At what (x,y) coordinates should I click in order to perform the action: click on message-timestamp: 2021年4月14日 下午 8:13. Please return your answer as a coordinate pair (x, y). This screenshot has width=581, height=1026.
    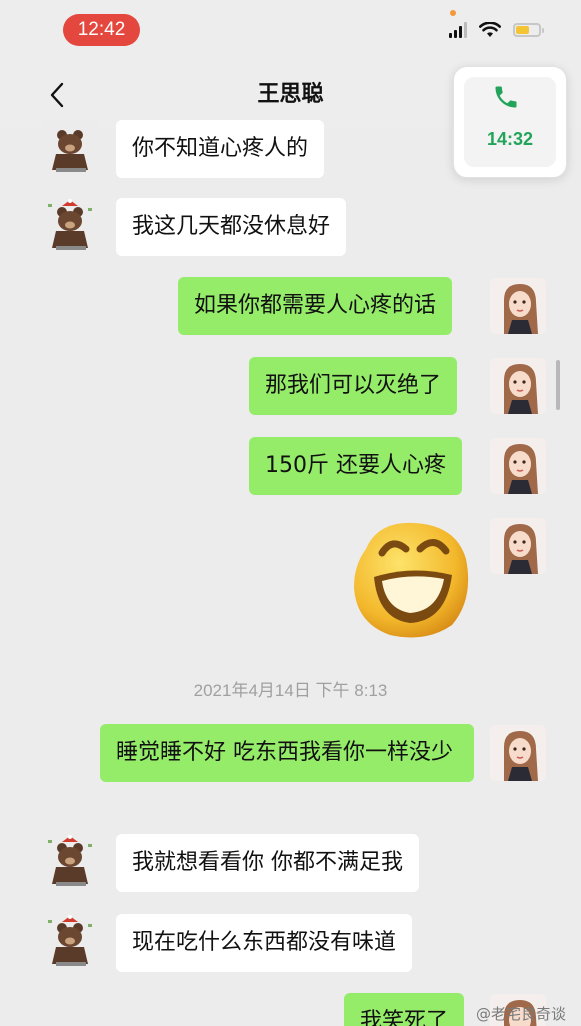
    Looking at the image, I should click on (290, 690).